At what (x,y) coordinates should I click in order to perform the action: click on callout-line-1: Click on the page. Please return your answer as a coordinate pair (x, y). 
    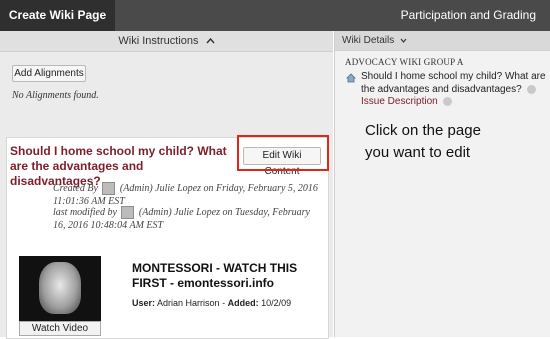
    Looking at the image, I should click on (423, 130).